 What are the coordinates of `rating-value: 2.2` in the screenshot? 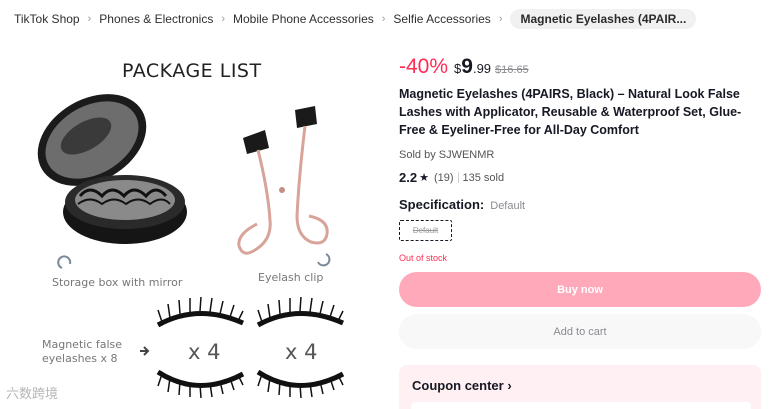 It's located at (408, 177).